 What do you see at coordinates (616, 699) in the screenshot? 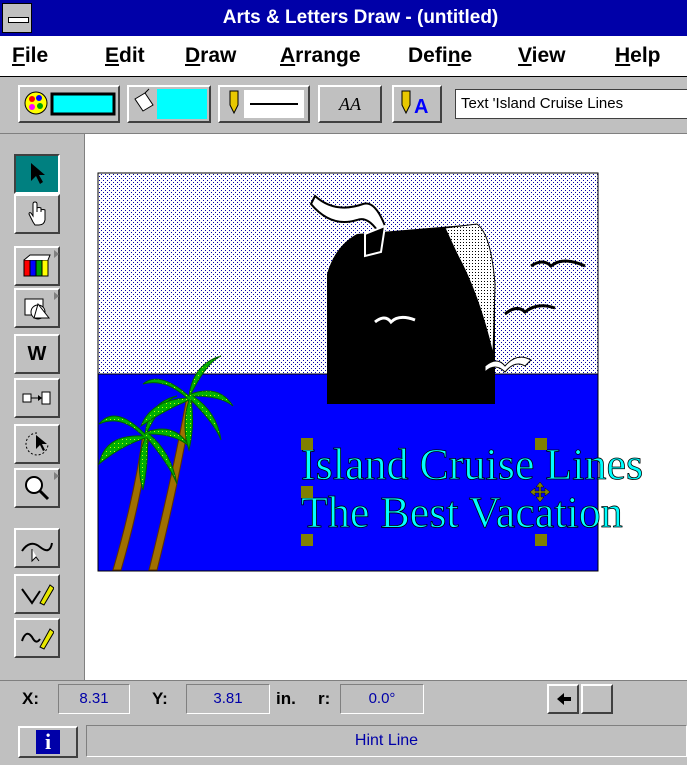
I see `horizontal-scrollbar` at bounding box center [616, 699].